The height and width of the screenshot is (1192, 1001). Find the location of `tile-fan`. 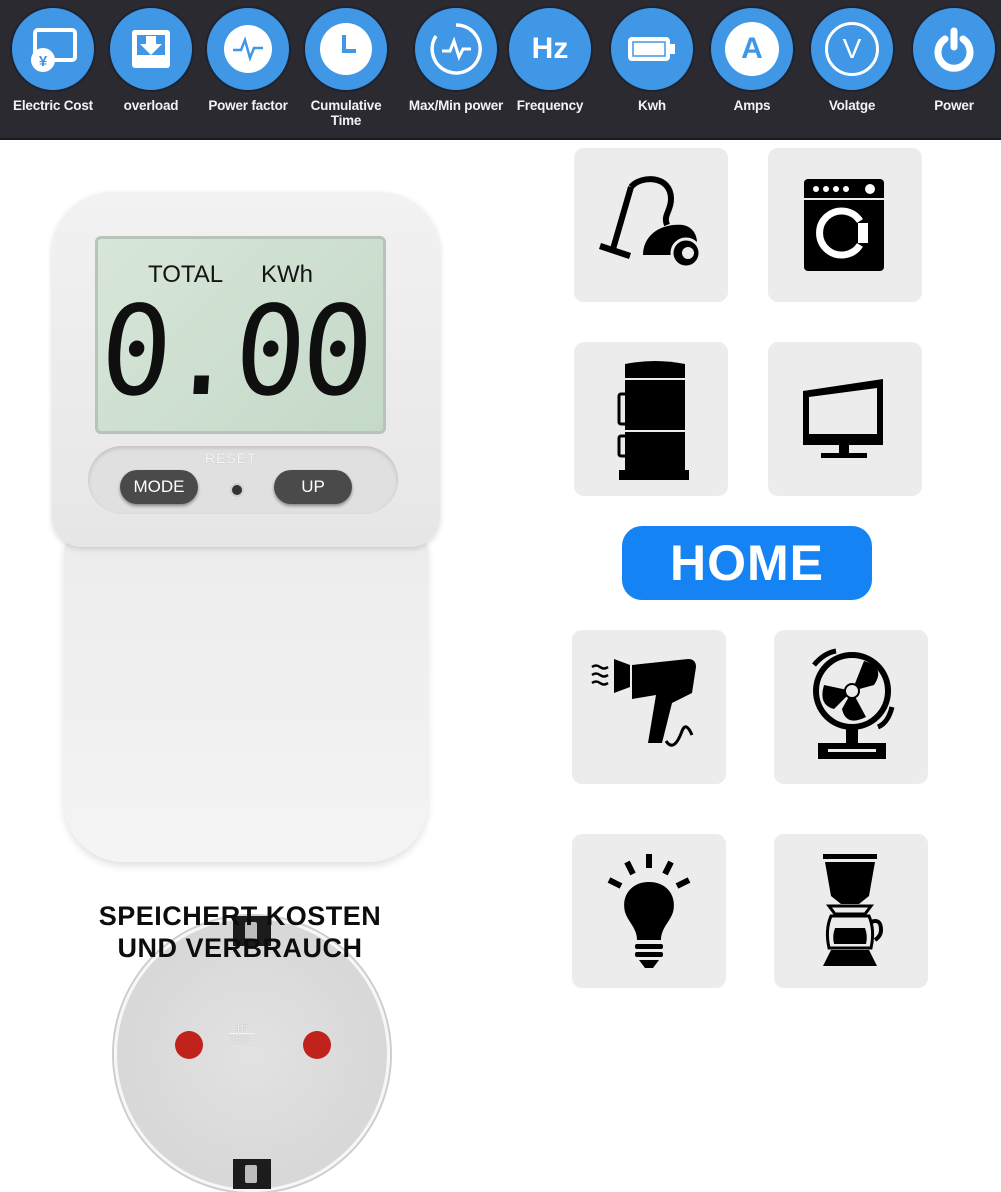

tile-fan is located at coordinates (851, 707).